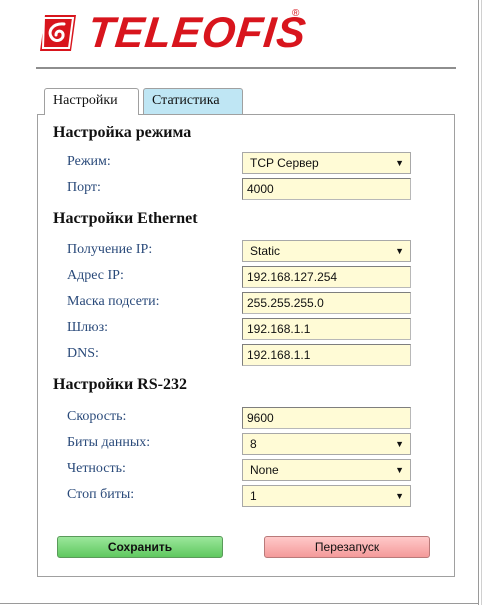 This screenshot has width=486, height=605. What do you see at coordinates (84, 187) in the screenshot?
I see `port-label: Порт:` at bounding box center [84, 187].